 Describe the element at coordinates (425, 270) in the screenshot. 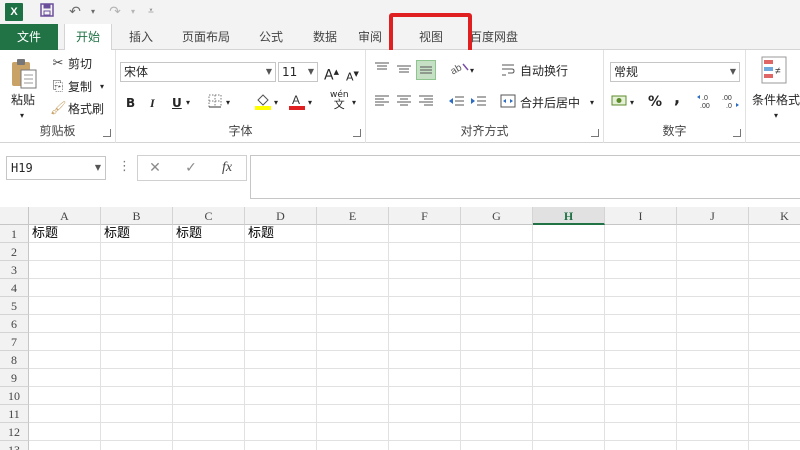

I see `cell-F3` at that location.